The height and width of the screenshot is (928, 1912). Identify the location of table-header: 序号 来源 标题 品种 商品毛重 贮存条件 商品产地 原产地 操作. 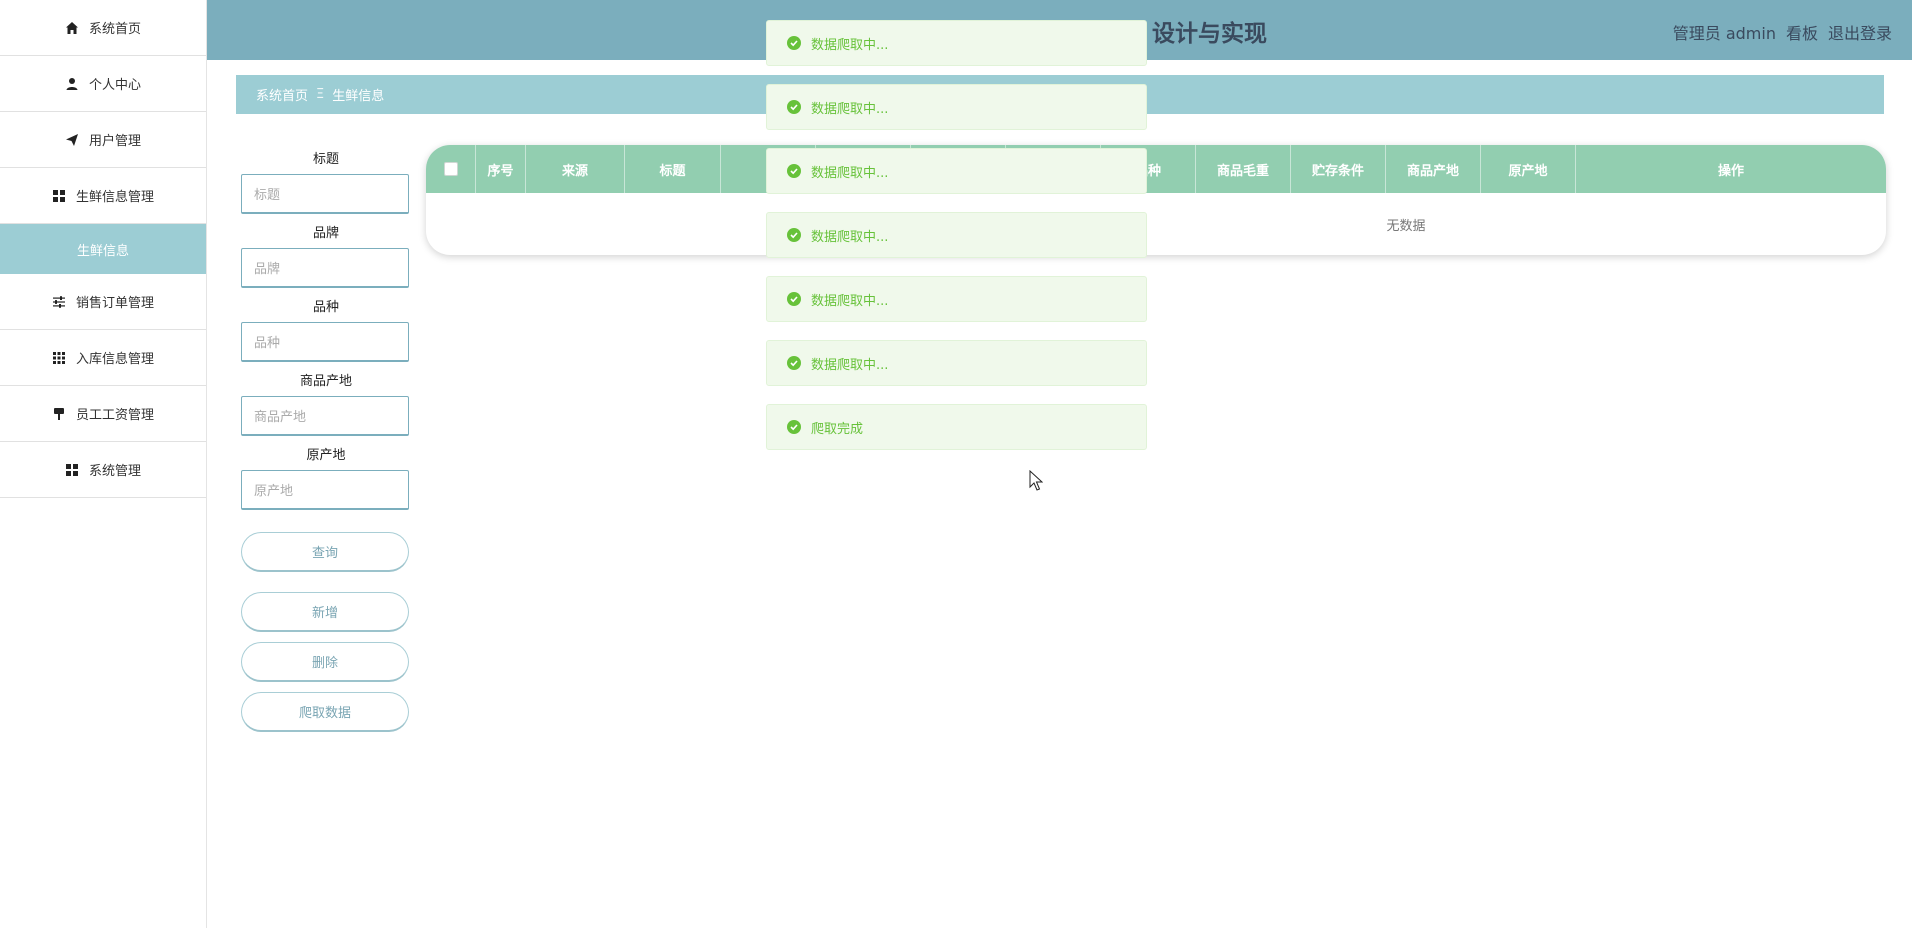
(1156, 169).